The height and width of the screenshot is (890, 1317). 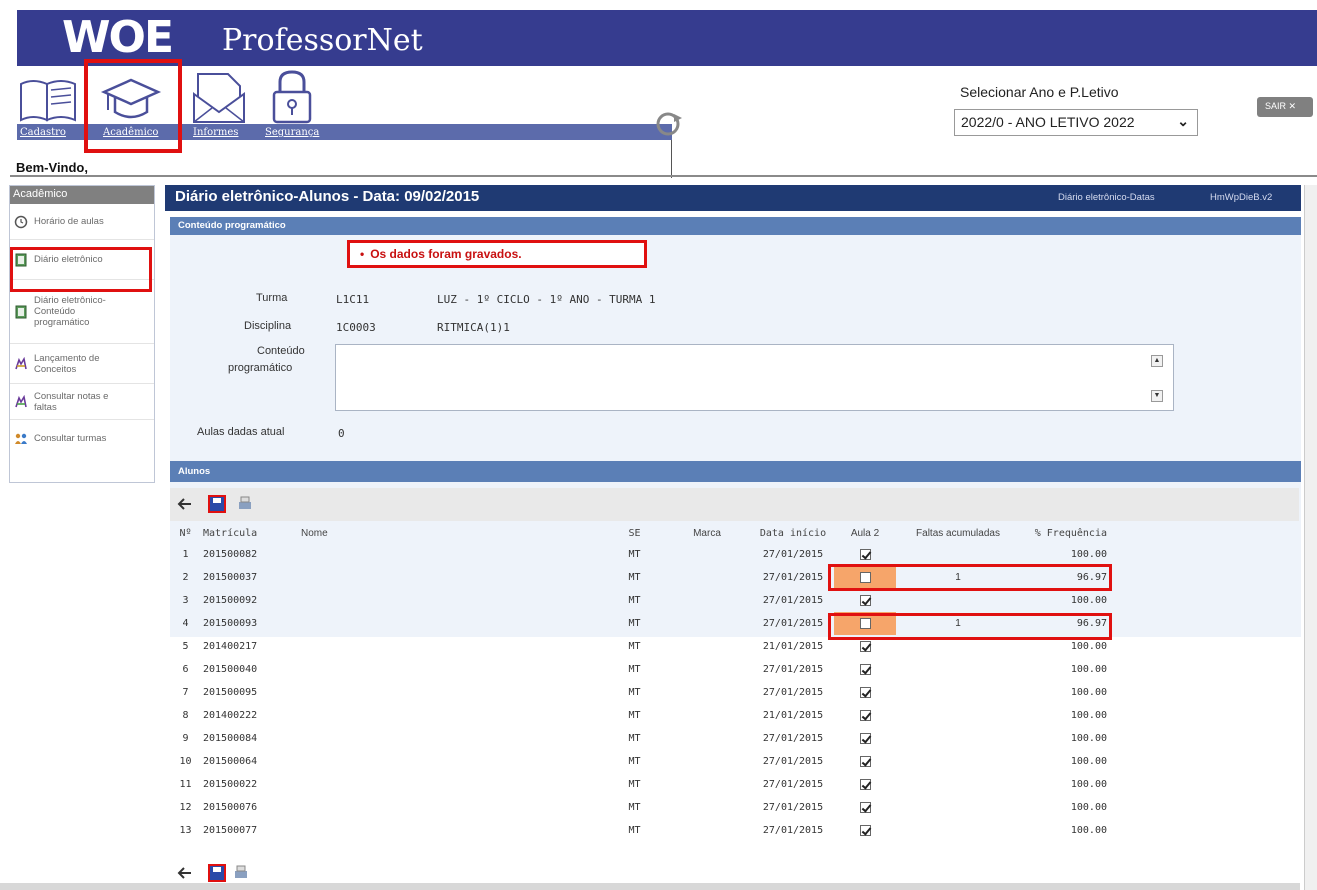 What do you see at coordinates (48, 97) in the screenshot?
I see `cadastro-book-icon` at bounding box center [48, 97].